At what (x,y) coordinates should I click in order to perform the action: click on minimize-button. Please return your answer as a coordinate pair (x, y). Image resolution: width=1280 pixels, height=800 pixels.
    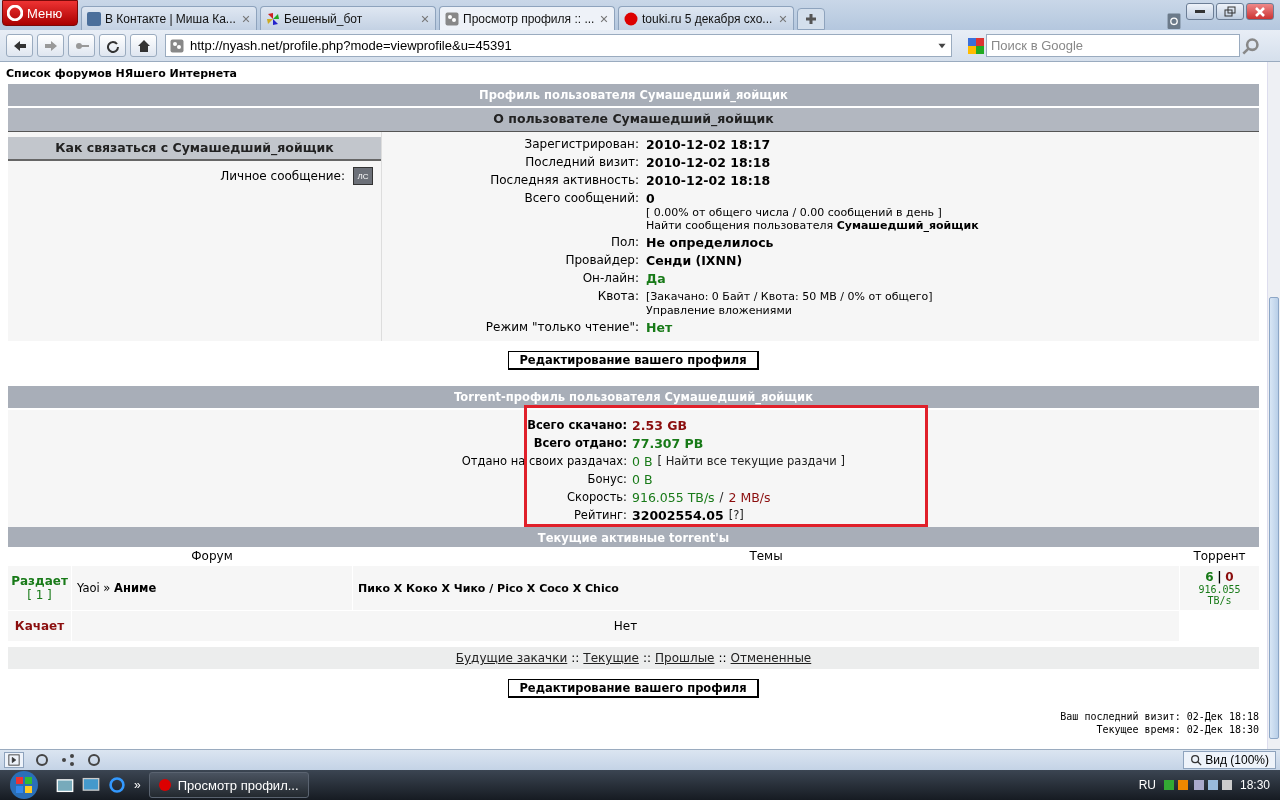
    Looking at the image, I should click on (1200, 11).